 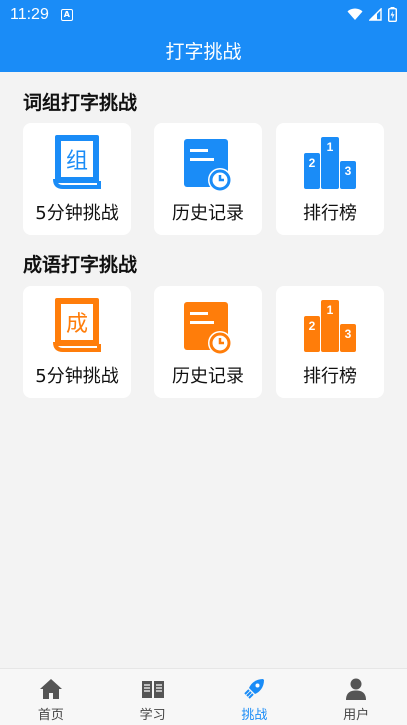 I want to click on card-idiom-5min-challenge: 成 5分钟挑战, so click(x=77, y=342).